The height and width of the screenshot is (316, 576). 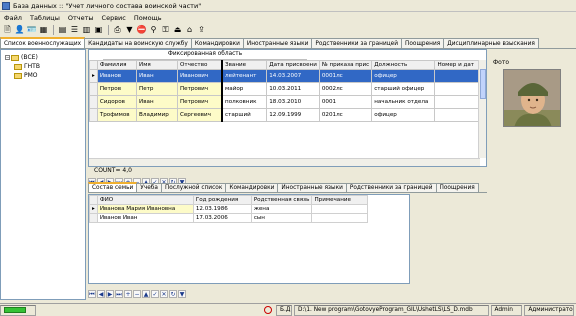 What do you see at coordinates (117, 76) in the screenshot?
I see `cell: Иванов` at bounding box center [117, 76].